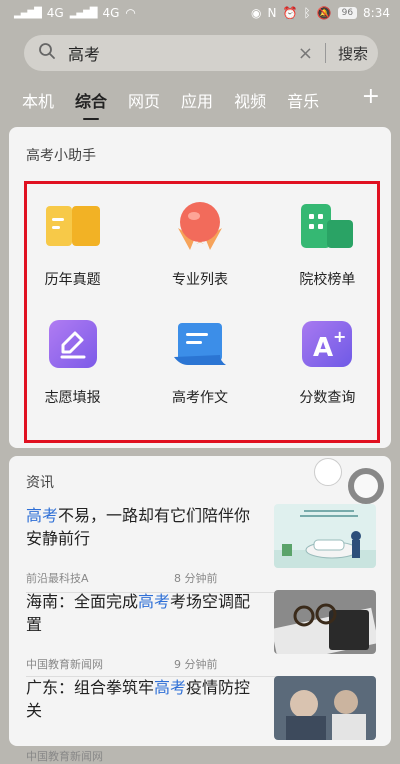 Image resolution: width=400 pixels, height=764 pixels. What do you see at coordinates (130, 13) in the screenshot?
I see `wifi-icon: ◠` at bounding box center [130, 13].